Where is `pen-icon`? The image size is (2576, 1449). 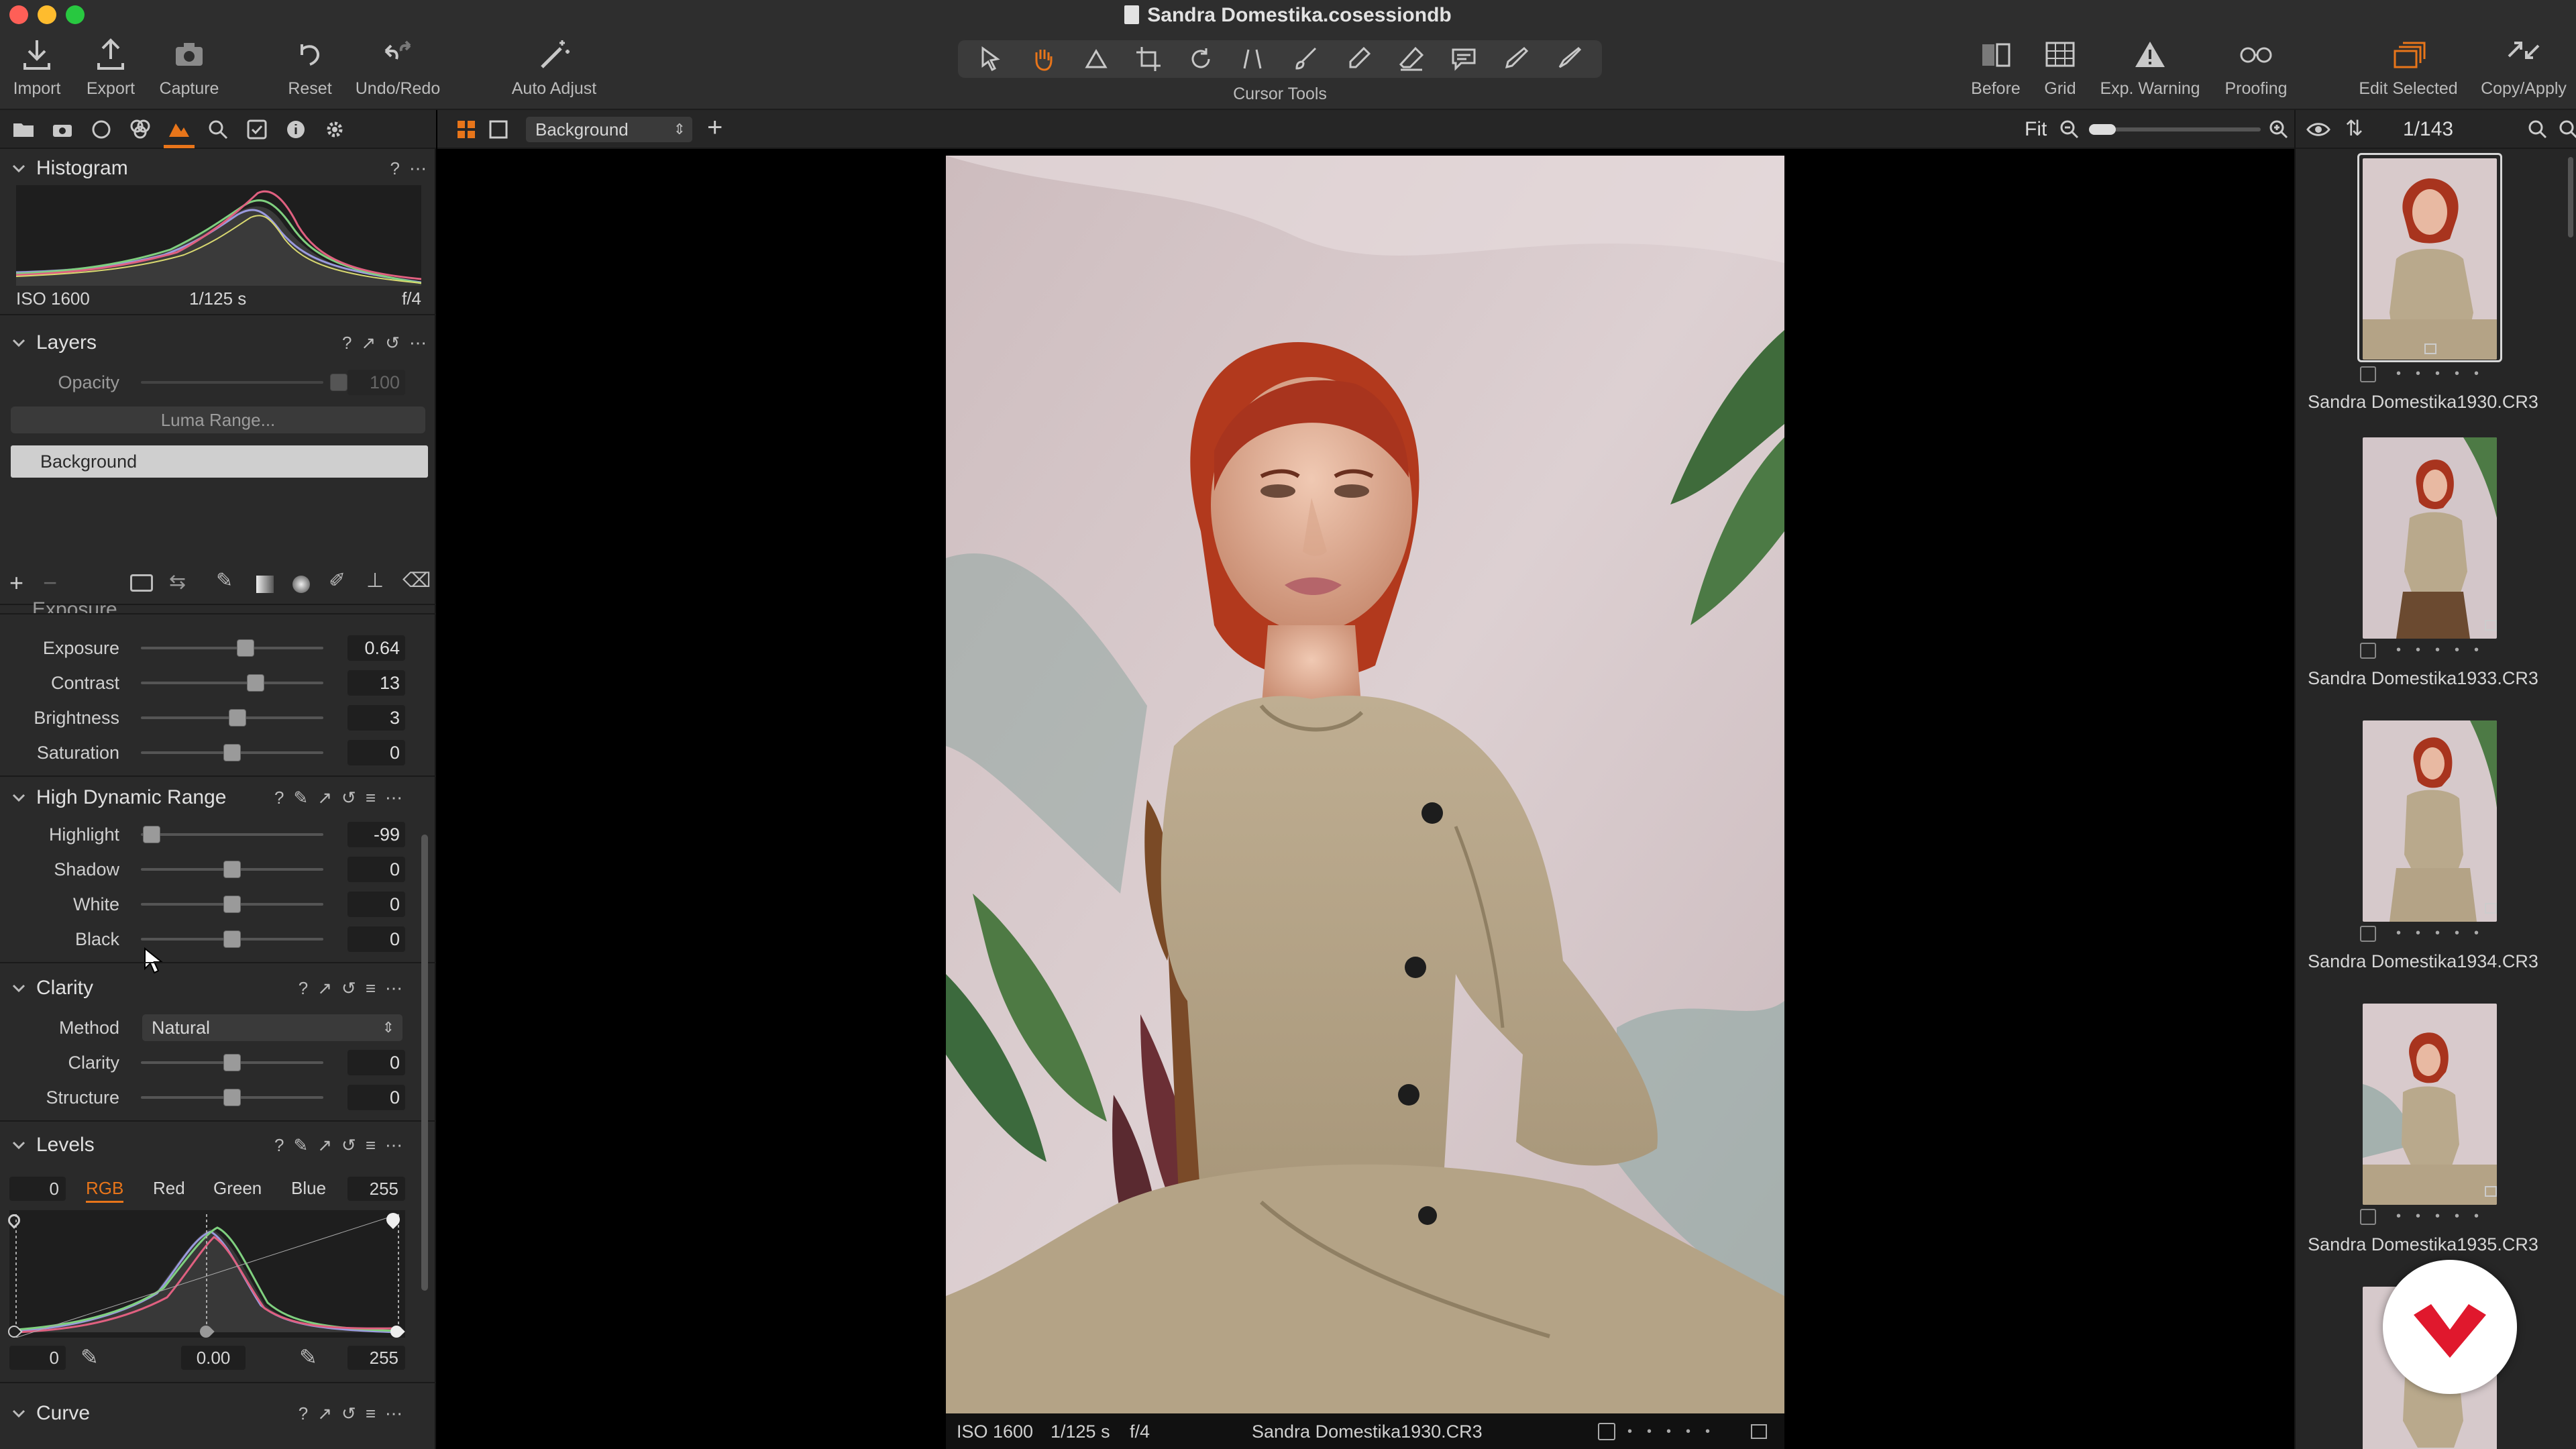
pen-icon is located at coordinates (1358, 59).